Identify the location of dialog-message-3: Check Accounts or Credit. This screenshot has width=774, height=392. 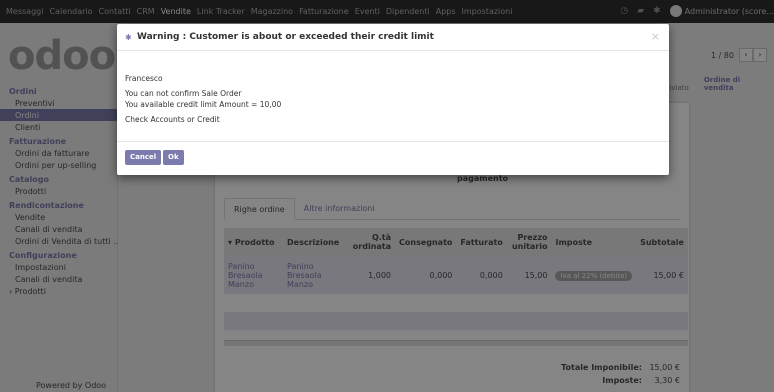
(172, 119).